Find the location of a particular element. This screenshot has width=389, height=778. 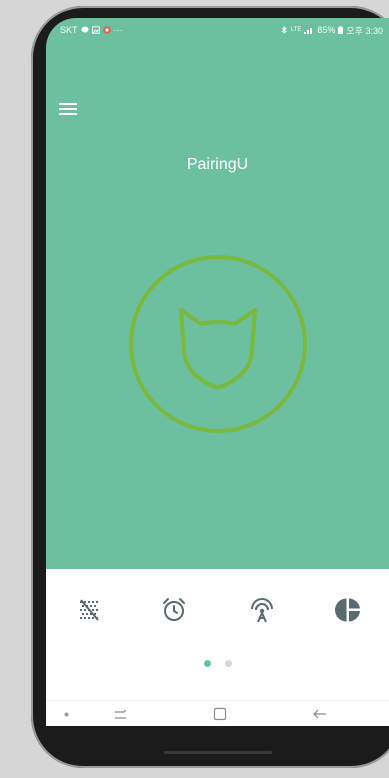

more-notifications: ··· is located at coordinates (118, 30).